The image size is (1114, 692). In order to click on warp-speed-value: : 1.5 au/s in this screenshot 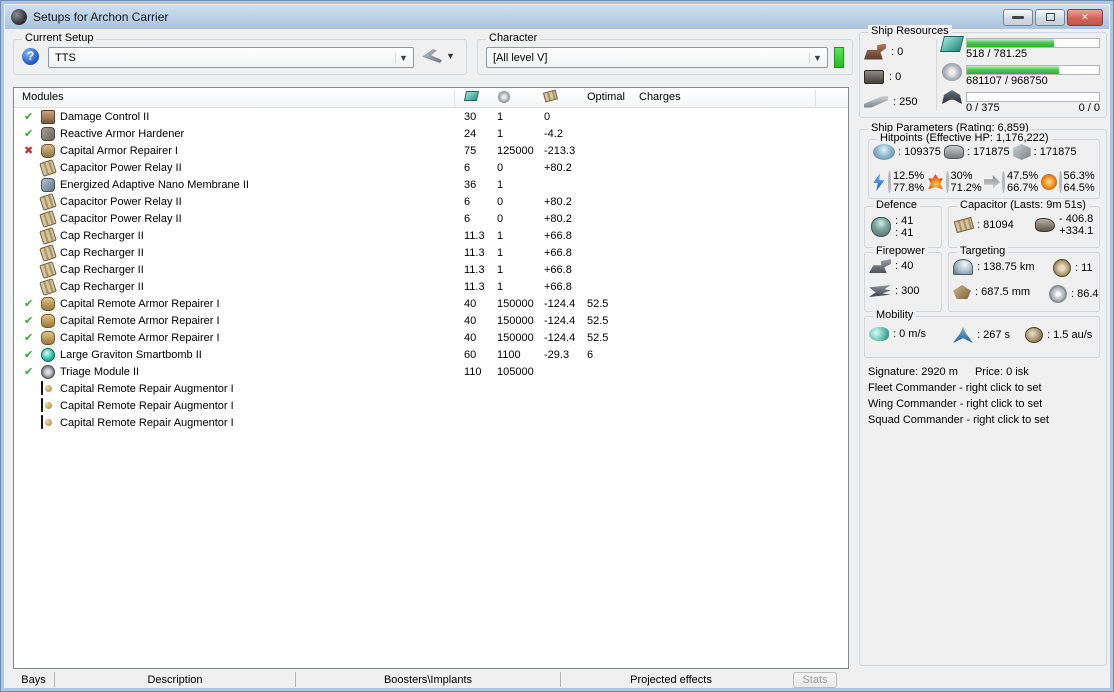, I will do `click(1070, 335)`.